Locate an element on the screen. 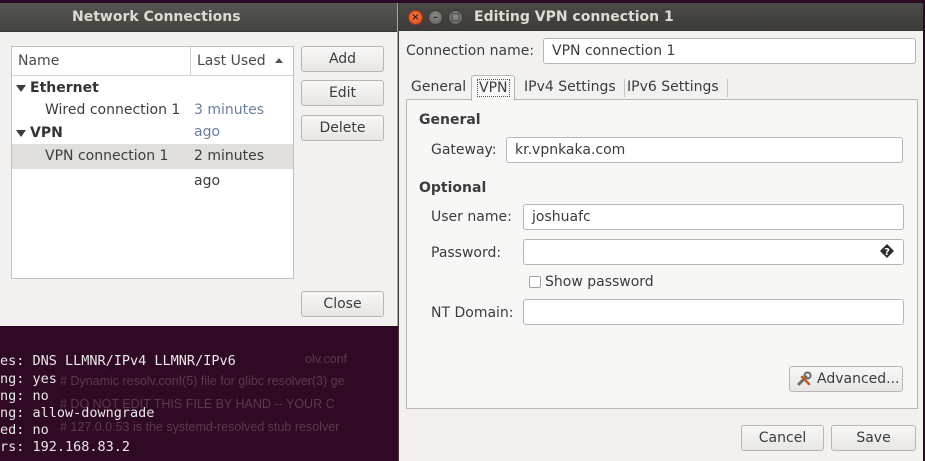  gateway-label: Gateway: is located at coordinates (464, 150).